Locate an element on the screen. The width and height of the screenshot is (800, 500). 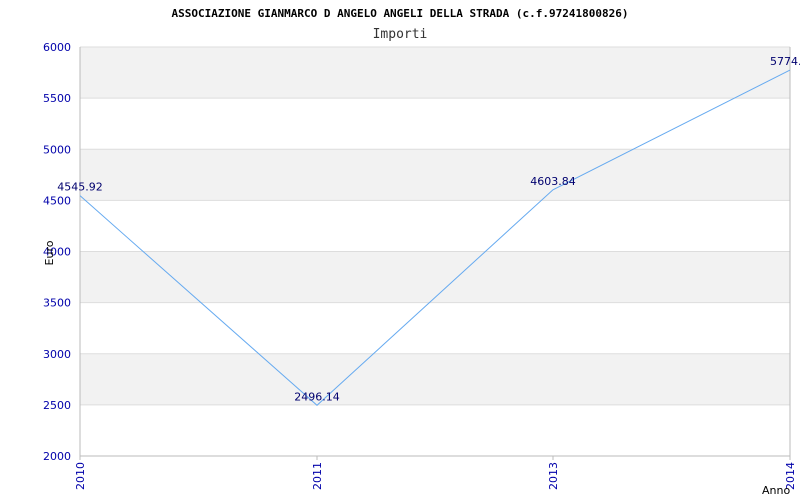
x-axis-label: Anno is located at coordinates (776, 490).